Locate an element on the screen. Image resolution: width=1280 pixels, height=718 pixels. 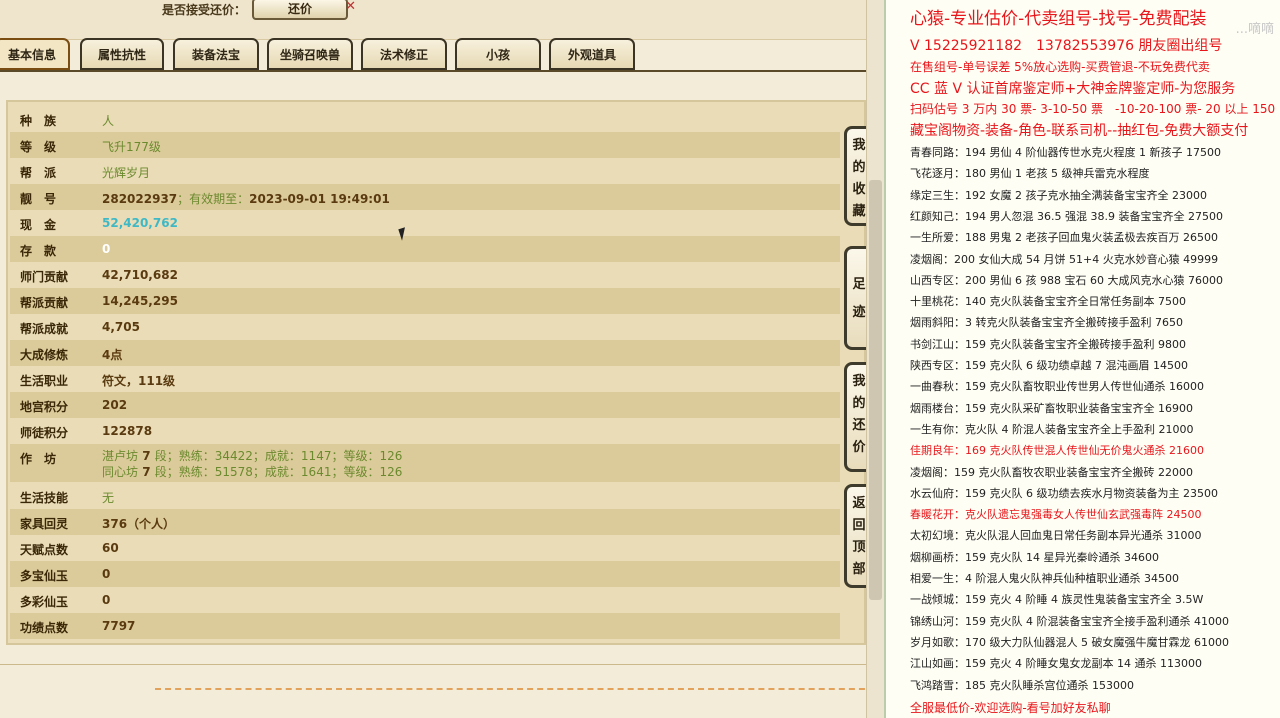
life-skill-value: 无 is located at coordinates (108, 498).